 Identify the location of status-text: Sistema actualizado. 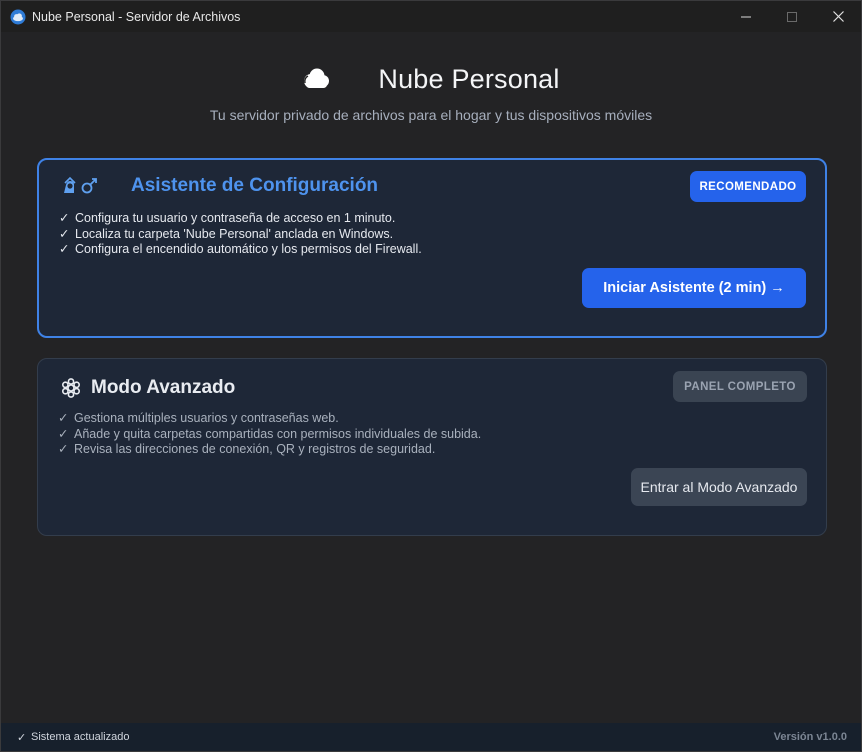
(80, 736).